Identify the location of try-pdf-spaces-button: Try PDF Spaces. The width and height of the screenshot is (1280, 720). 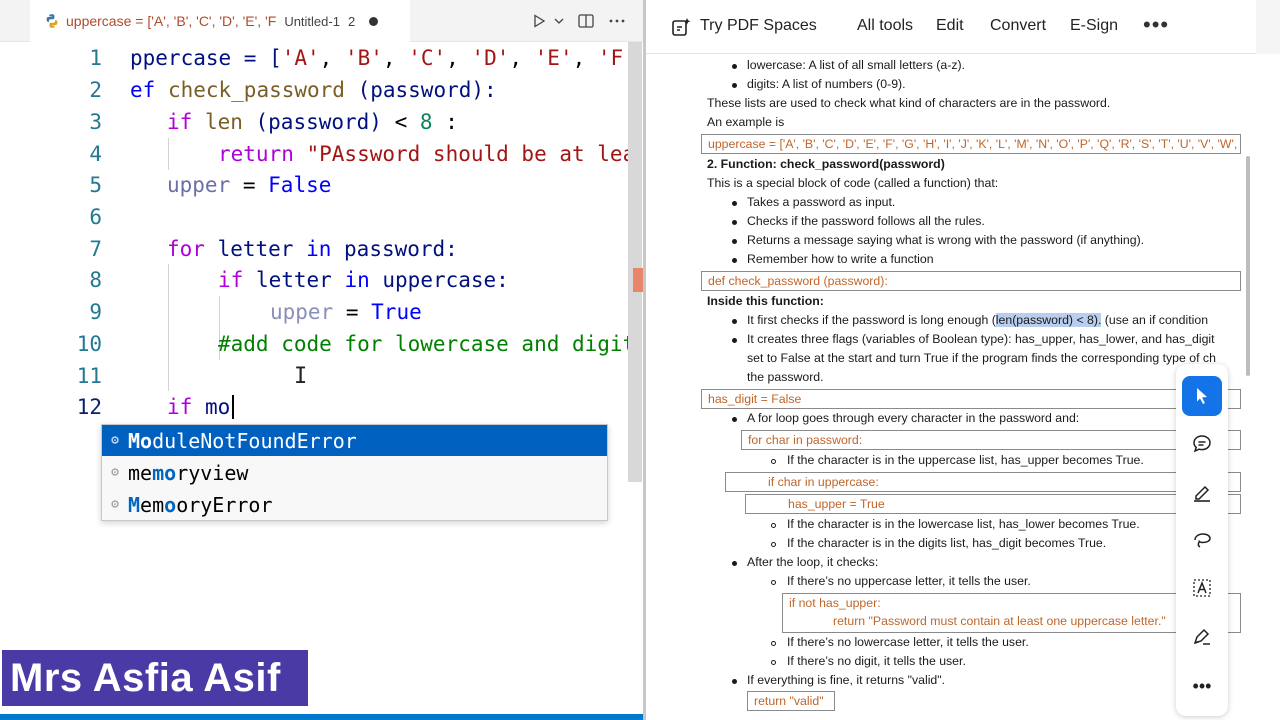
(758, 26).